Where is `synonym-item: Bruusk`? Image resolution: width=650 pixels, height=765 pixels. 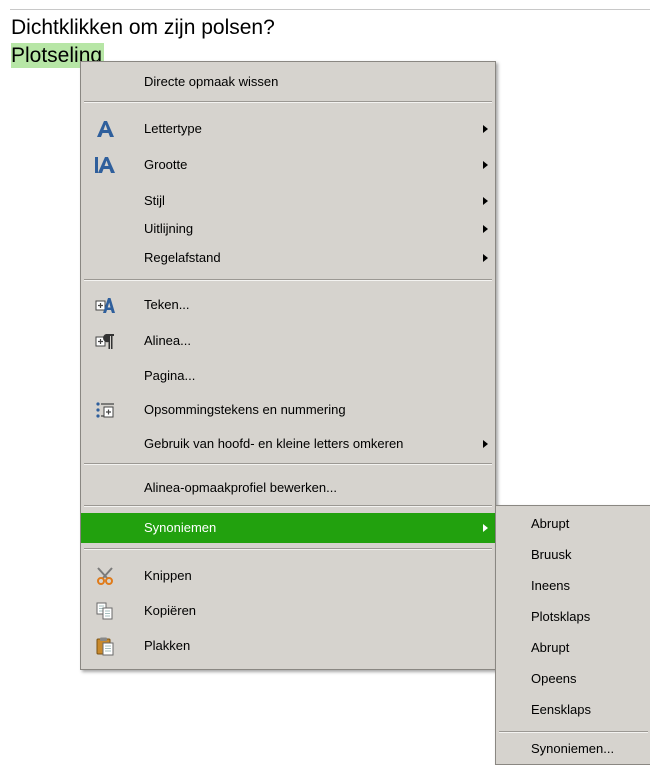 synonym-item: Bruusk is located at coordinates (573, 555).